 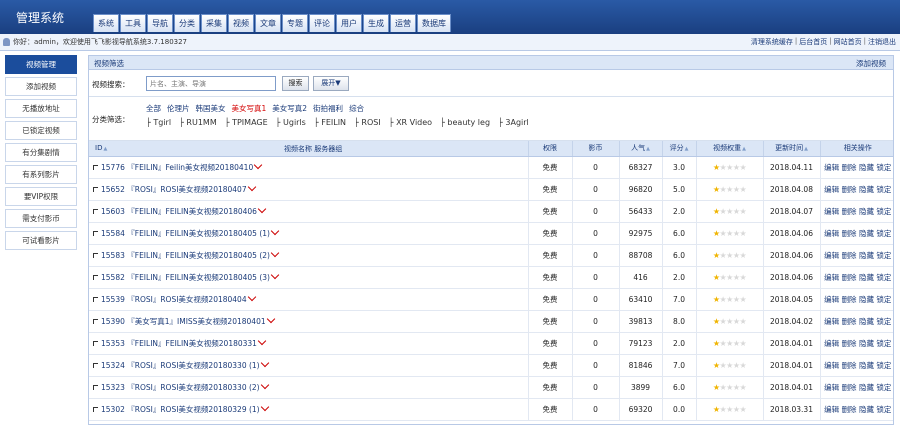 I want to click on search-button: 搜索, so click(x=295, y=83).